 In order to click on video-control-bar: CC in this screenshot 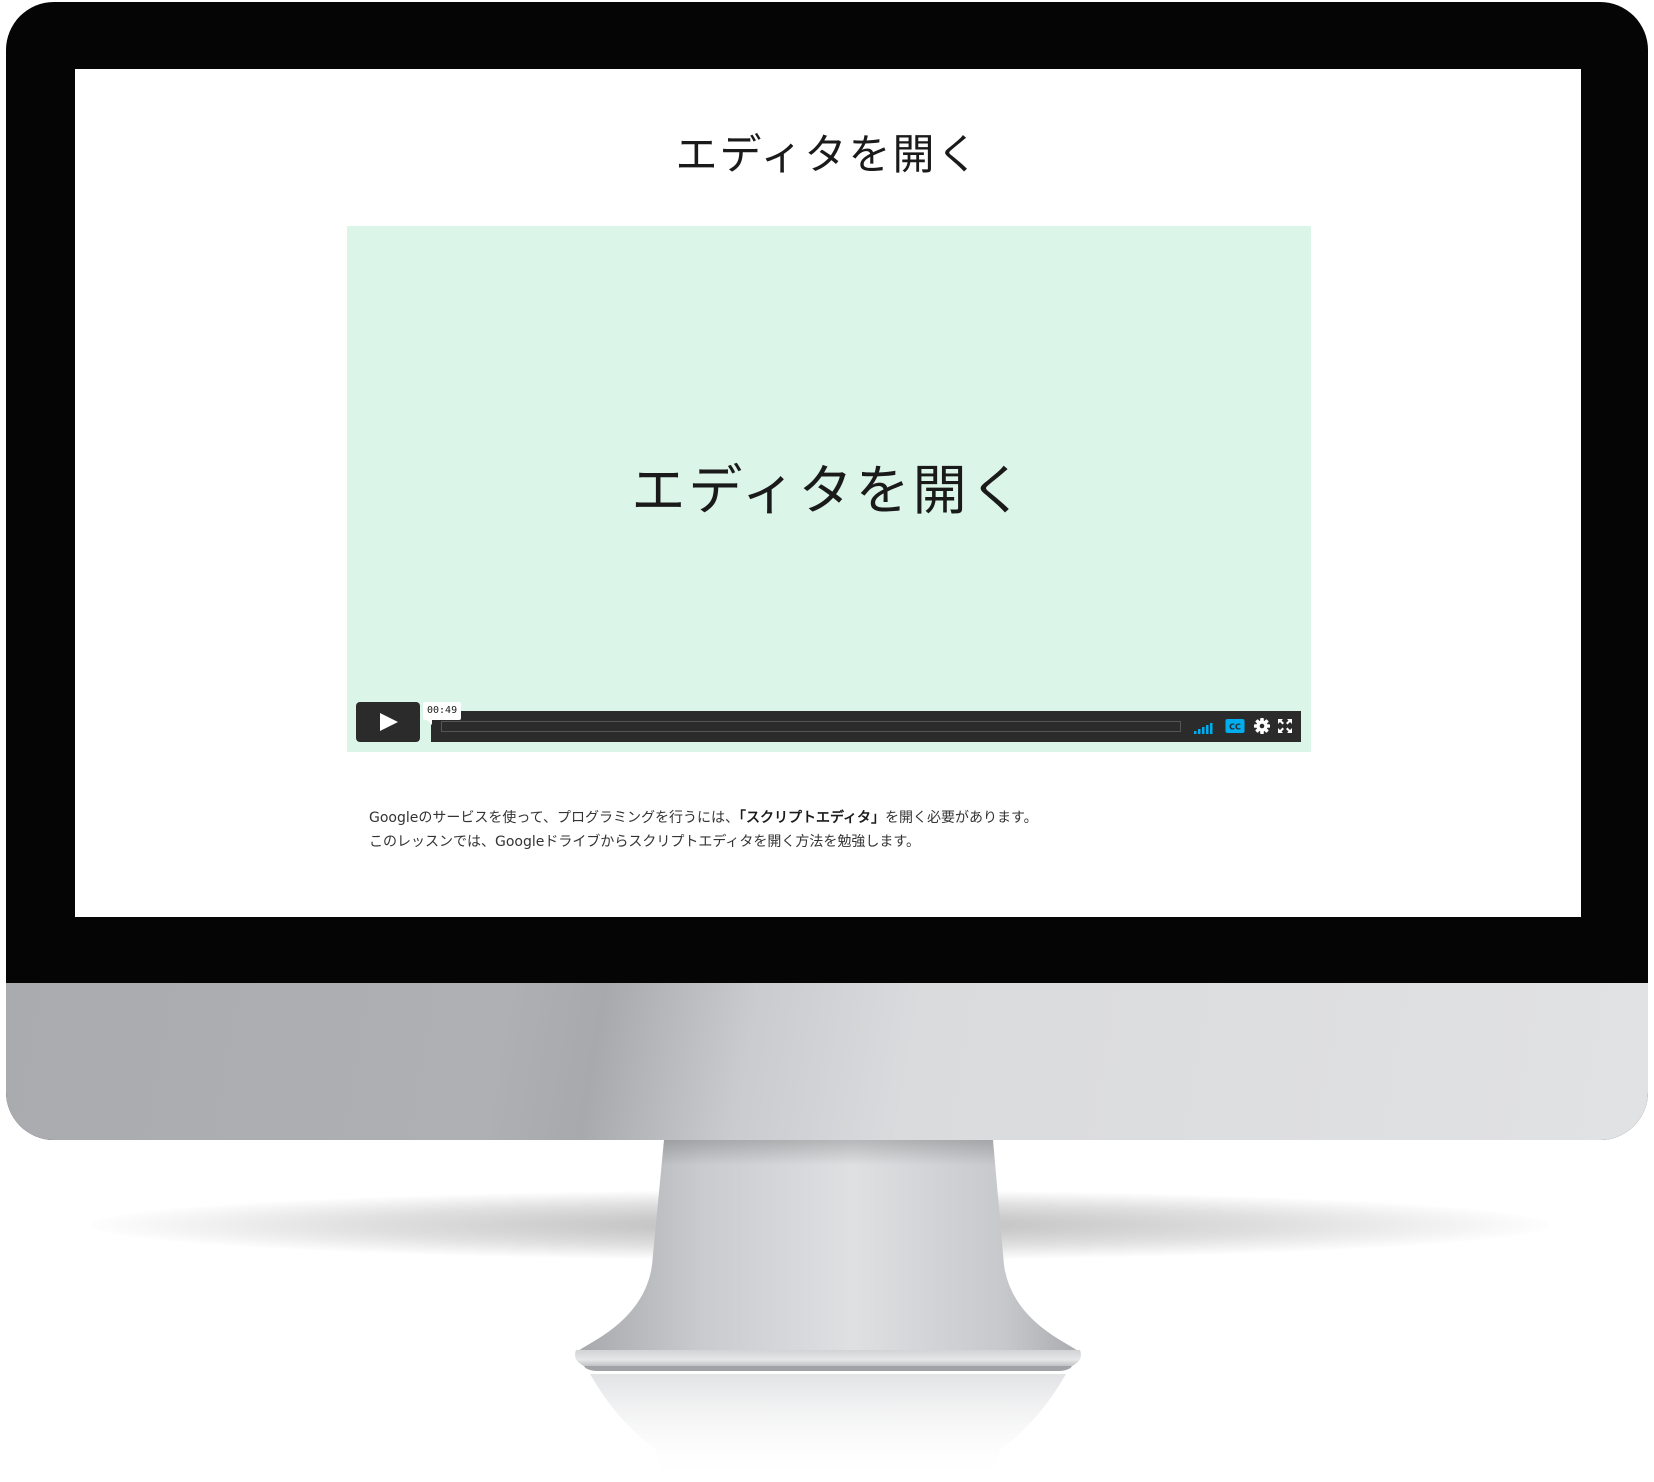, I will do `click(866, 726)`.